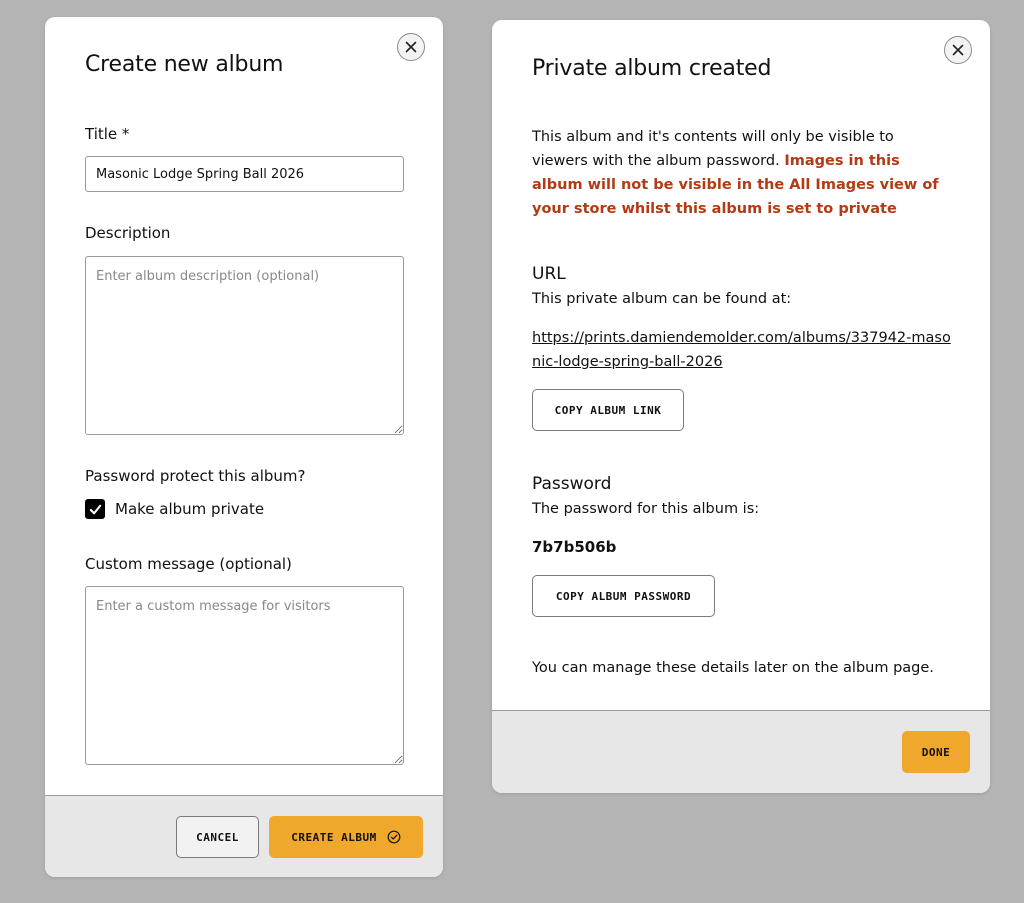 The width and height of the screenshot is (1024, 903). I want to click on cancel-button-label: CANCEL, so click(217, 837).